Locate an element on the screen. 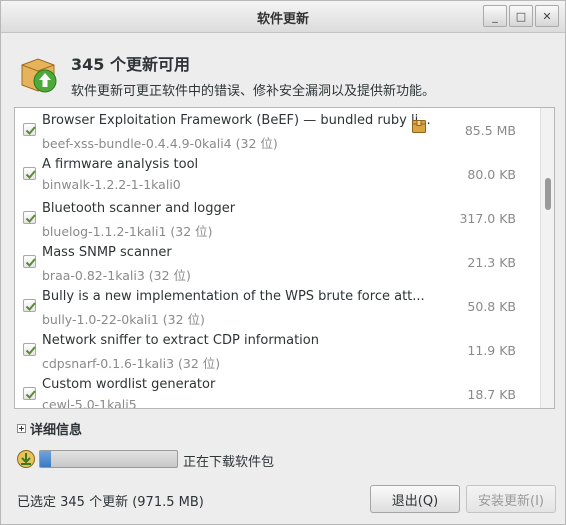 This screenshot has width=566, height=525. update-package: binwalk-1.2.2-1-1kali0 is located at coordinates (111, 184).